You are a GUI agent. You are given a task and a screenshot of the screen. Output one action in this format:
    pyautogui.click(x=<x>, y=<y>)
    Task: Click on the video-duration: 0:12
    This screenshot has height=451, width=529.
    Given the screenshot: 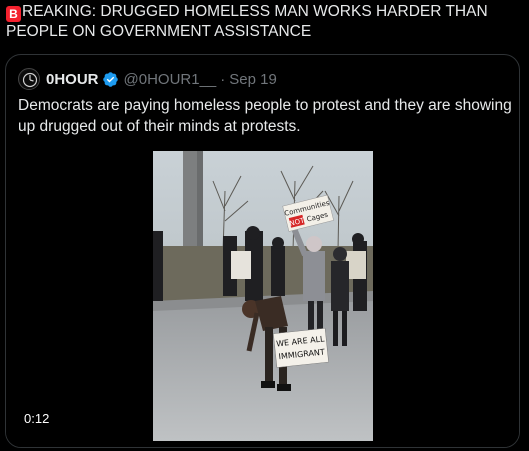 What is the action you would take?
    pyautogui.click(x=37, y=418)
    